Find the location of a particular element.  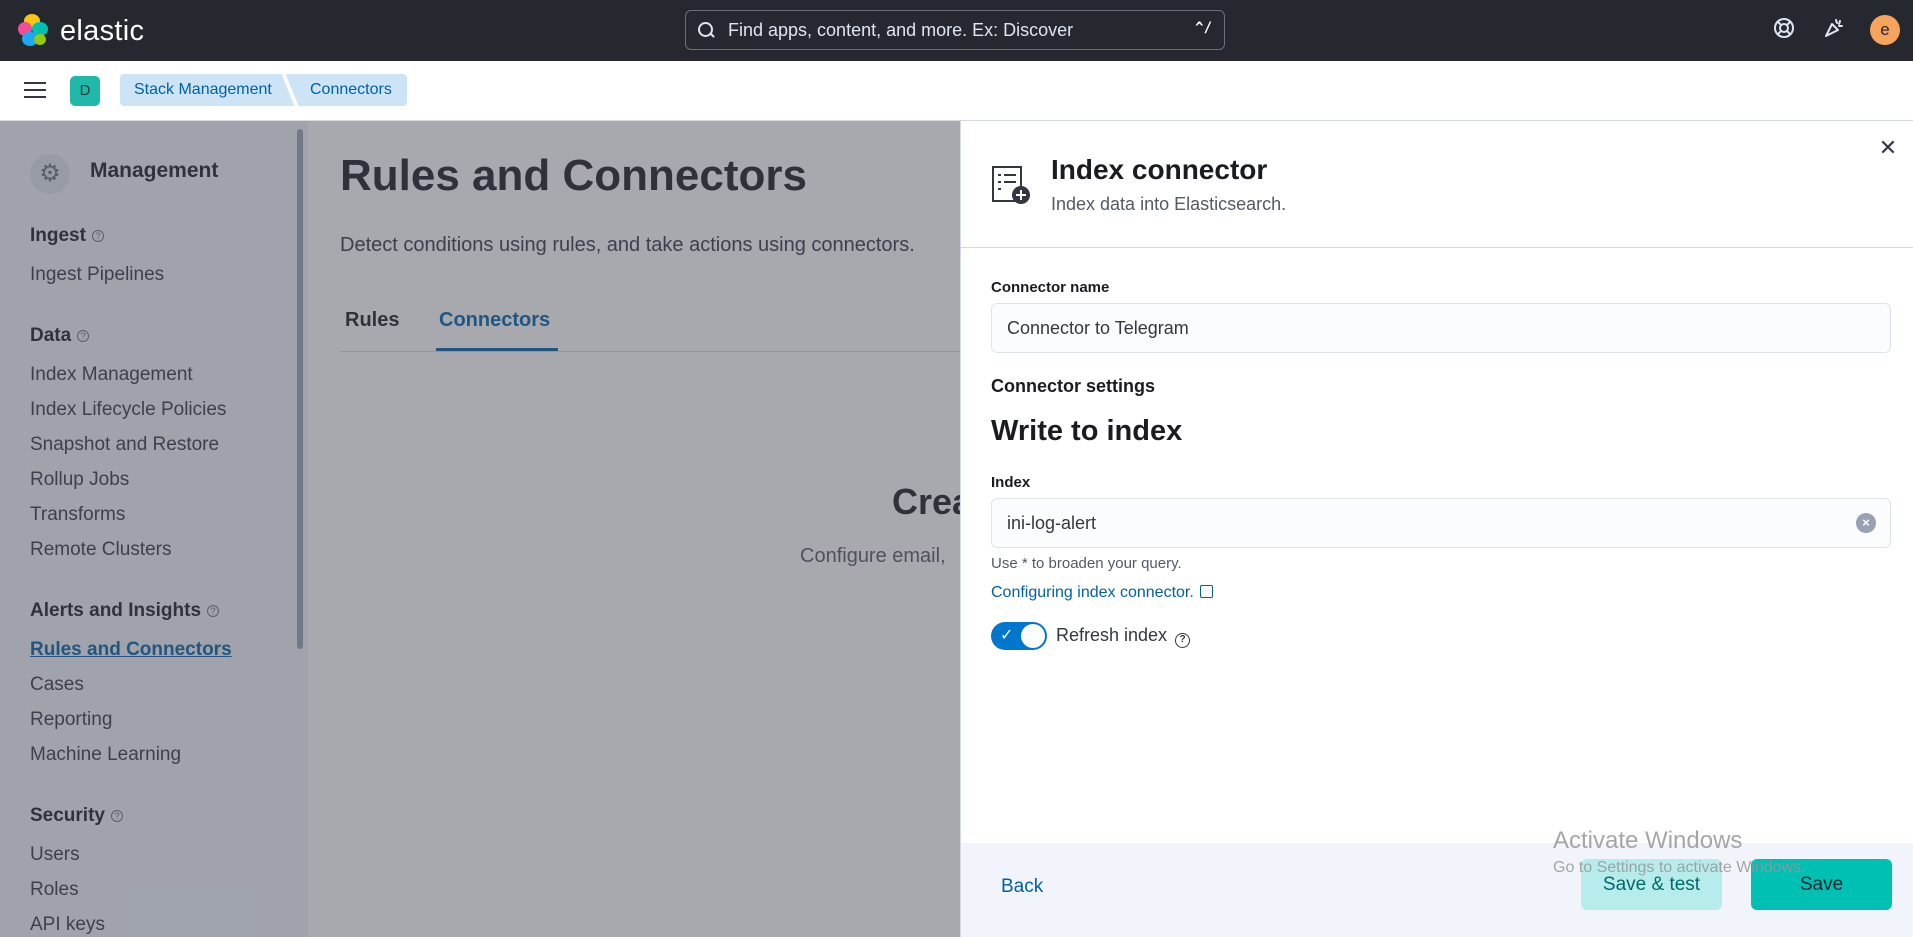

refresh-index-label: Refresh index? is located at coordinates (1123, 636).